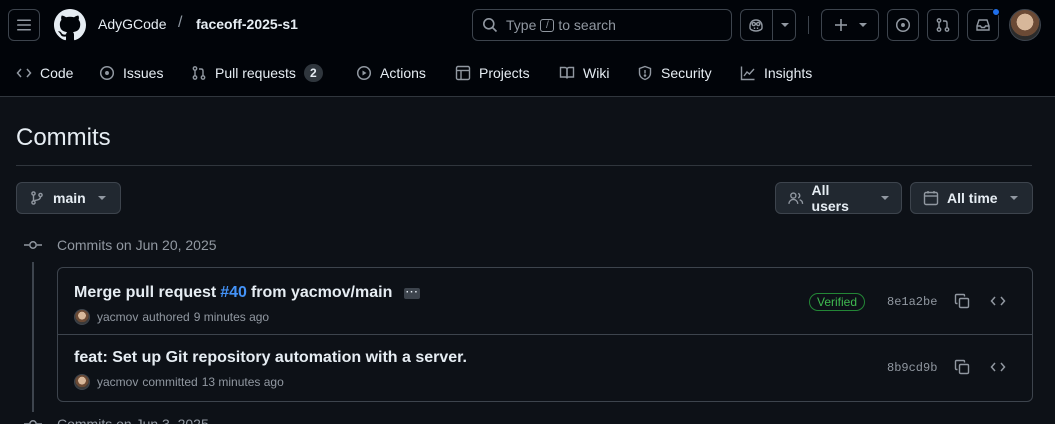 The height and width of the screenshot is (424, 1055). What do you see at coordinates (912, 302) in the screenshot?
I see `commit-sha: 8e1a2be` at bounding box center [912, 302].